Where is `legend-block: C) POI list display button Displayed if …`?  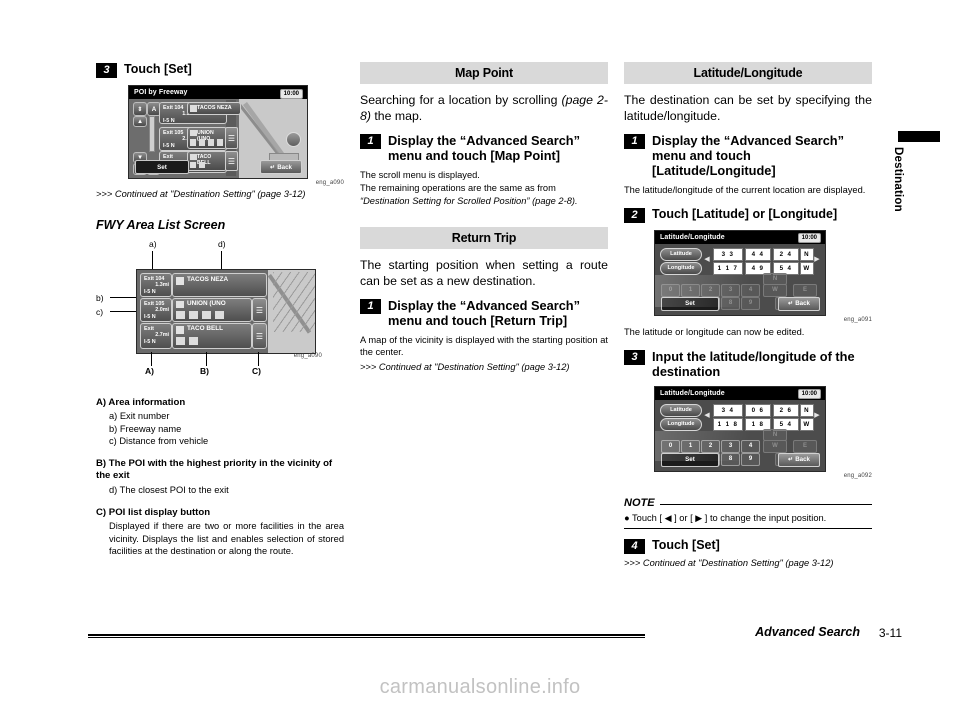
legend-block: C) POI list display button Displayed if … is located at coordinates (220, 532).